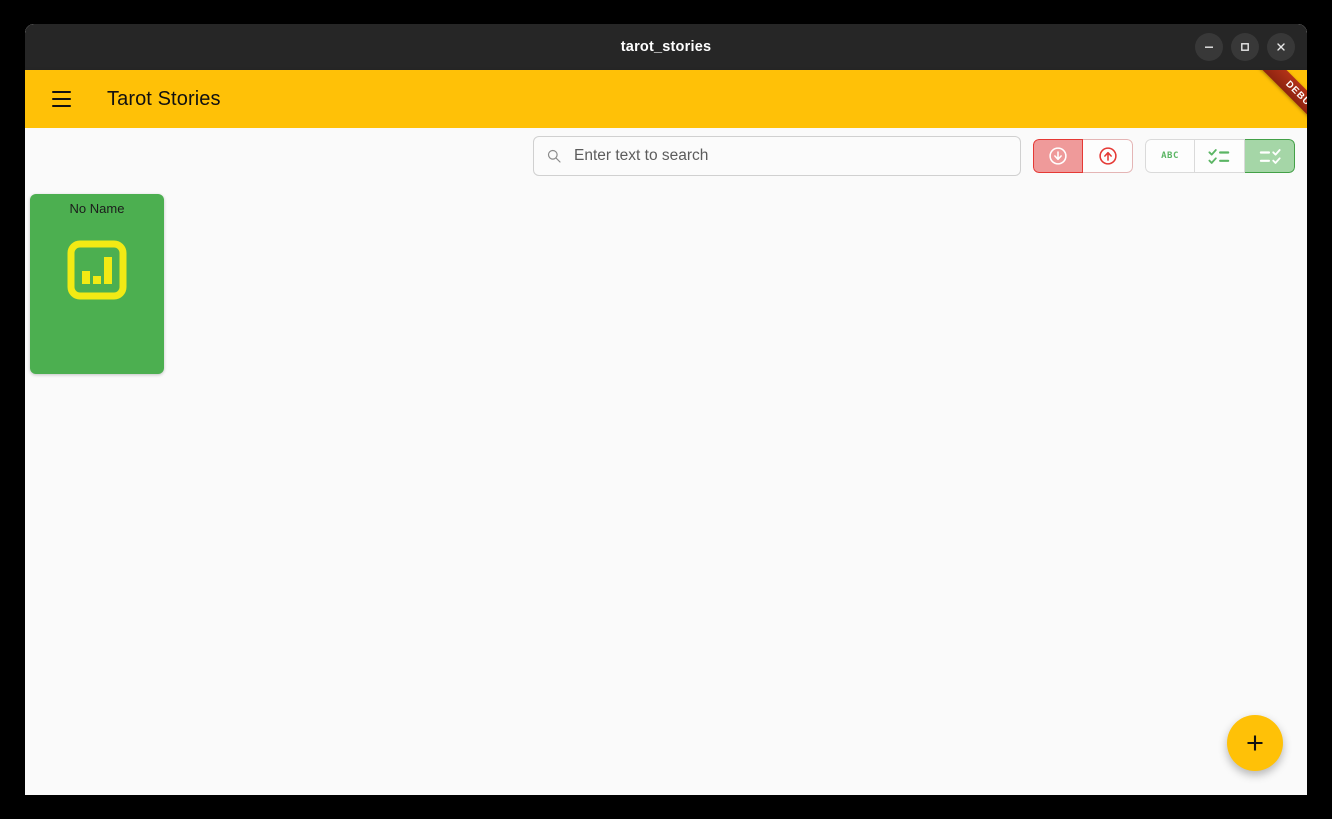  I want to click on checklist-left-icon, so click(1218, 156).